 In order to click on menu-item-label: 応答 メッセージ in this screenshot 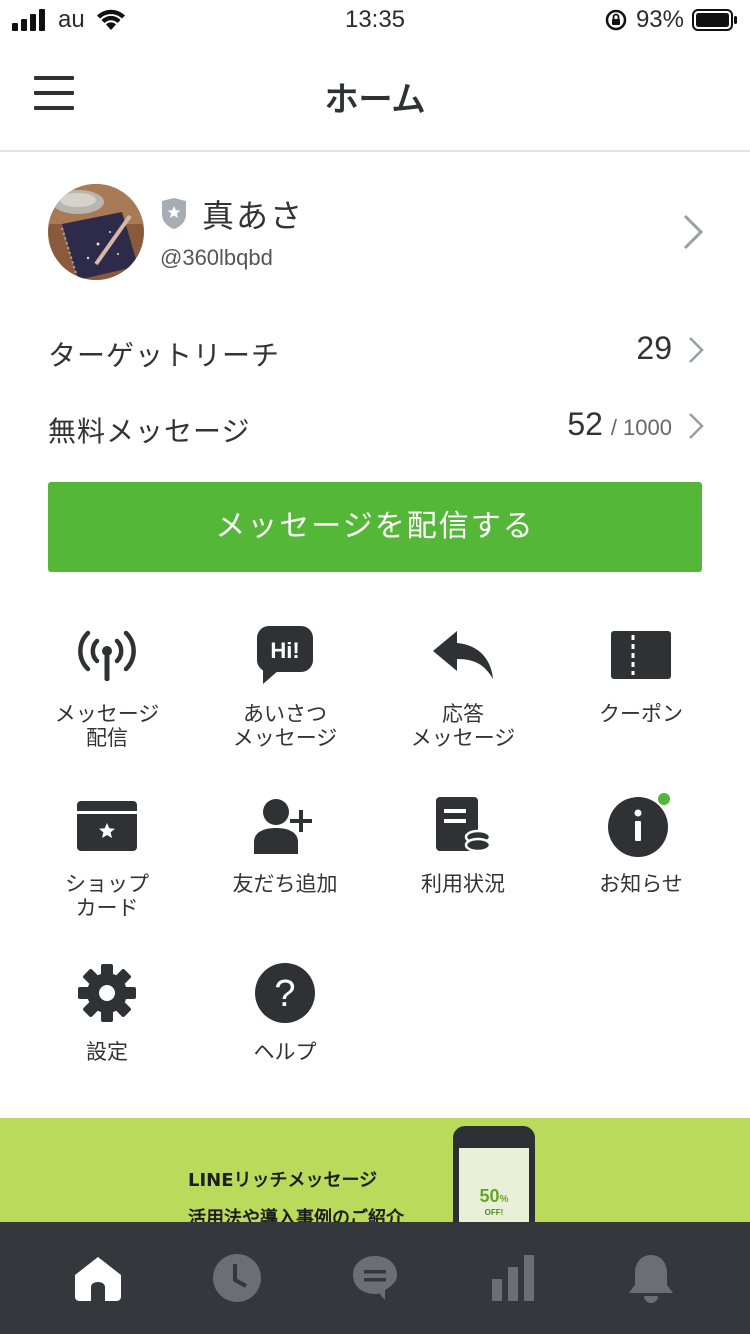, I will do `click(463, 726)`.